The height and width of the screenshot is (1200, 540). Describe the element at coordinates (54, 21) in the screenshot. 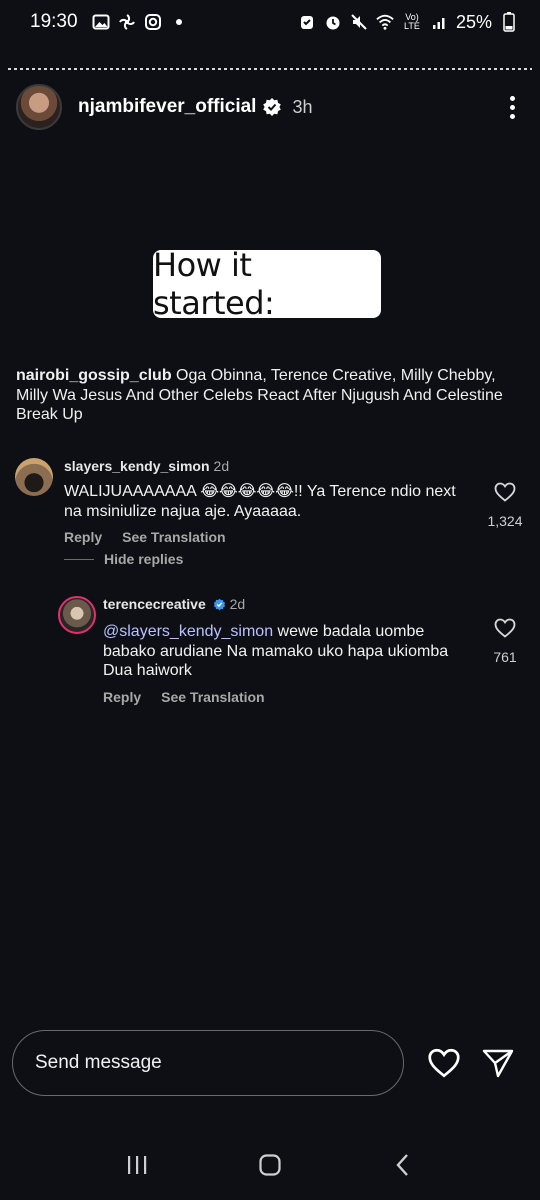

I see `status-time: 19:30` at that location.